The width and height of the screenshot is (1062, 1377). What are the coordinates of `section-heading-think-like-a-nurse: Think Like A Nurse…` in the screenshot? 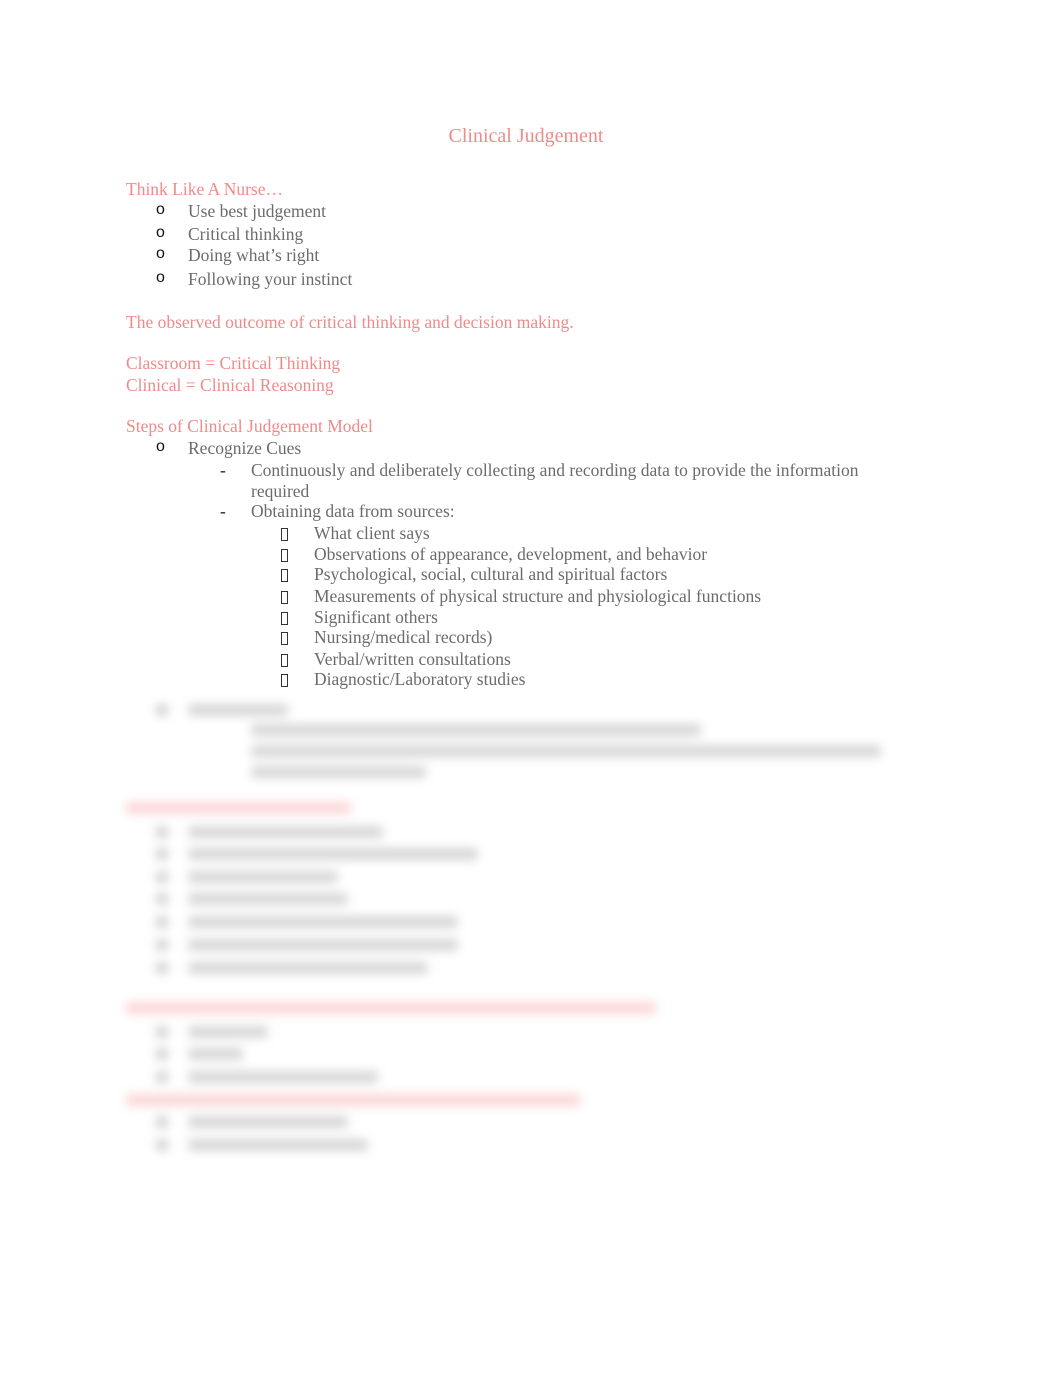 It's located at (204, 189).